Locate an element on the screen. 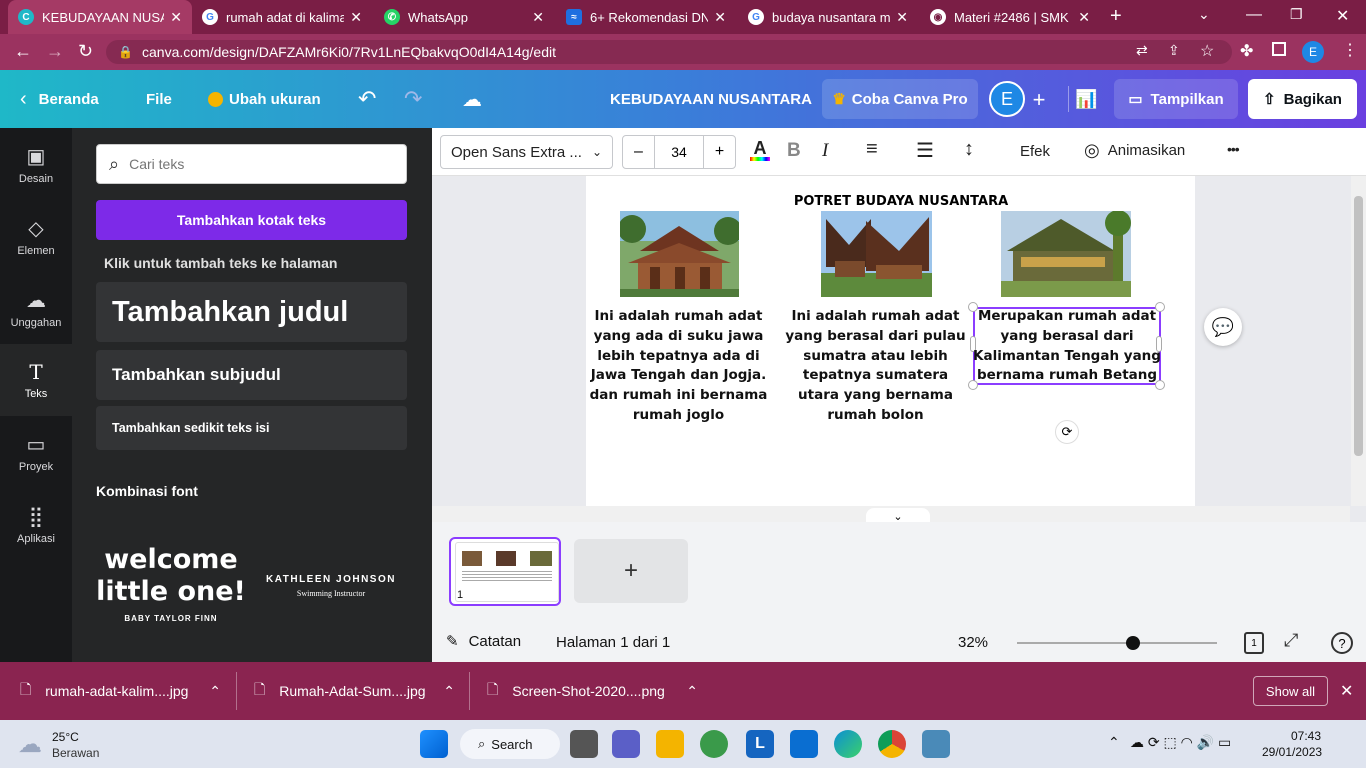 The height and width of the screenshot is (768, 1366). resize-button: Ubah ukuran is located at coordinates (264, 99).